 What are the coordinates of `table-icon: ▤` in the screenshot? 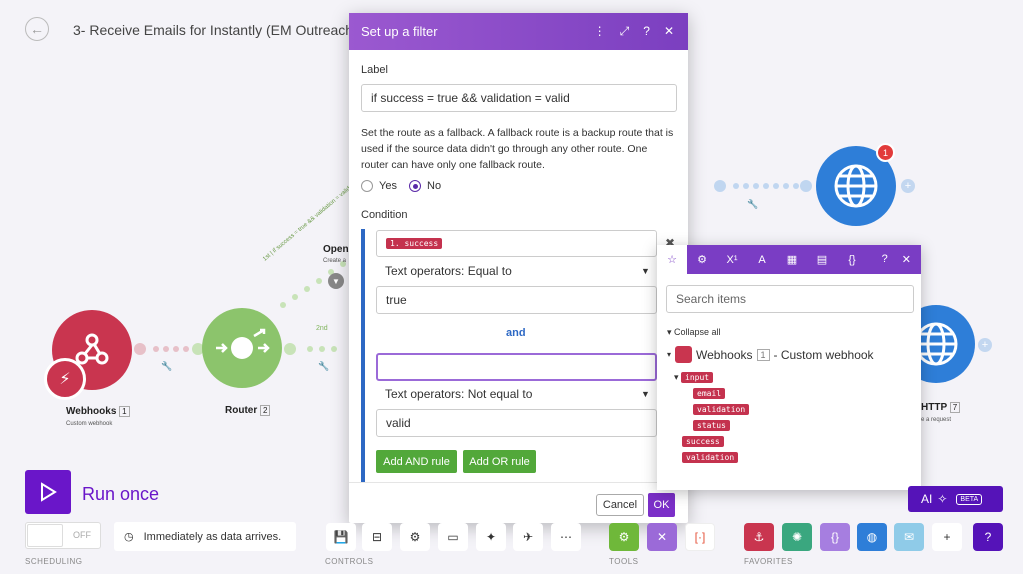 It's located at (822, 259).